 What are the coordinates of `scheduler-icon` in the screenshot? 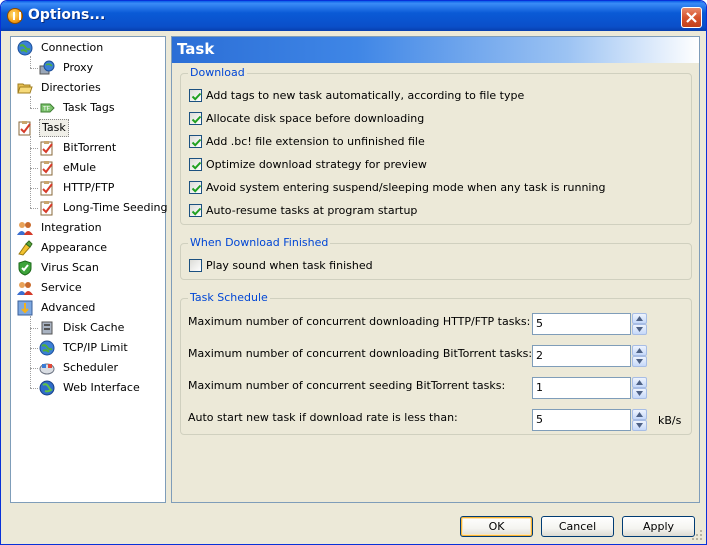 It's located at (47, 369).